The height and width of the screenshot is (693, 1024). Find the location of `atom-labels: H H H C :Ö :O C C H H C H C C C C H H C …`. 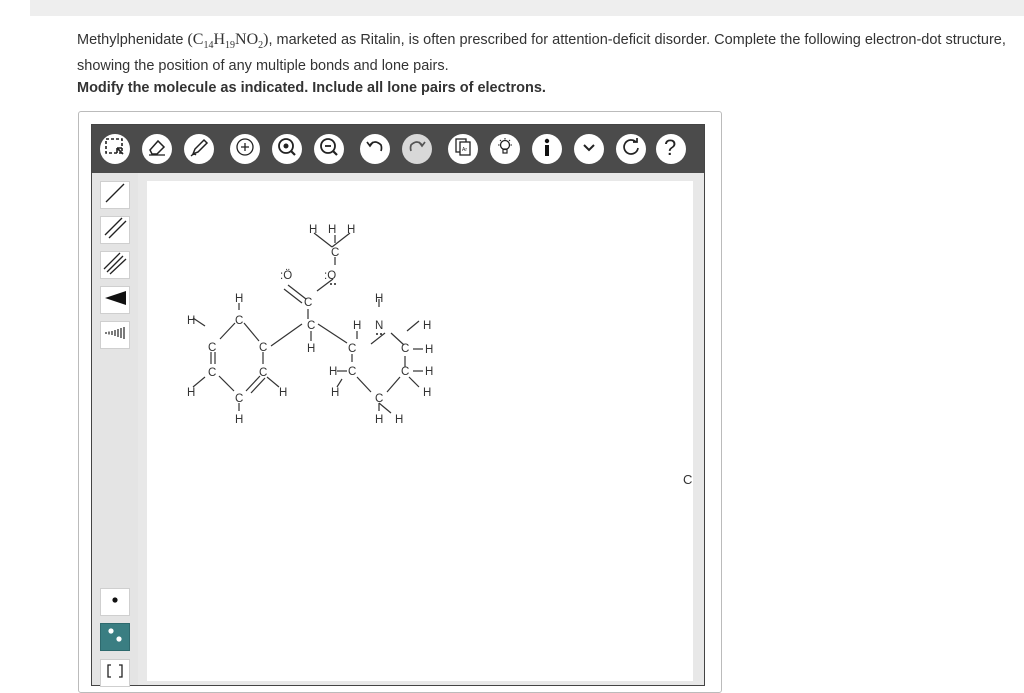

atom-labels: H H H C :Ö :O C C H H C H C C C C H H C … is located at coordinates (310, 325).